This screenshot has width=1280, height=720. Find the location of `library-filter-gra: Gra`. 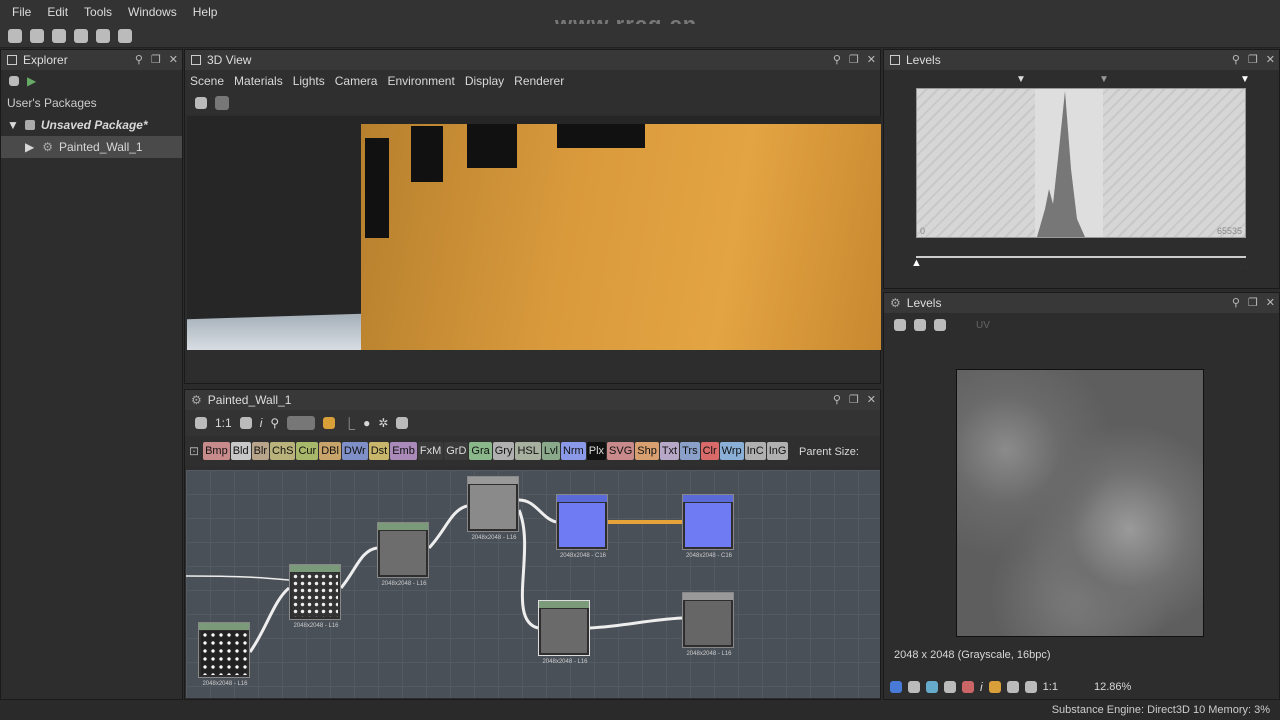

library-filter-gra: Gra is located at coordinates (480, 451).